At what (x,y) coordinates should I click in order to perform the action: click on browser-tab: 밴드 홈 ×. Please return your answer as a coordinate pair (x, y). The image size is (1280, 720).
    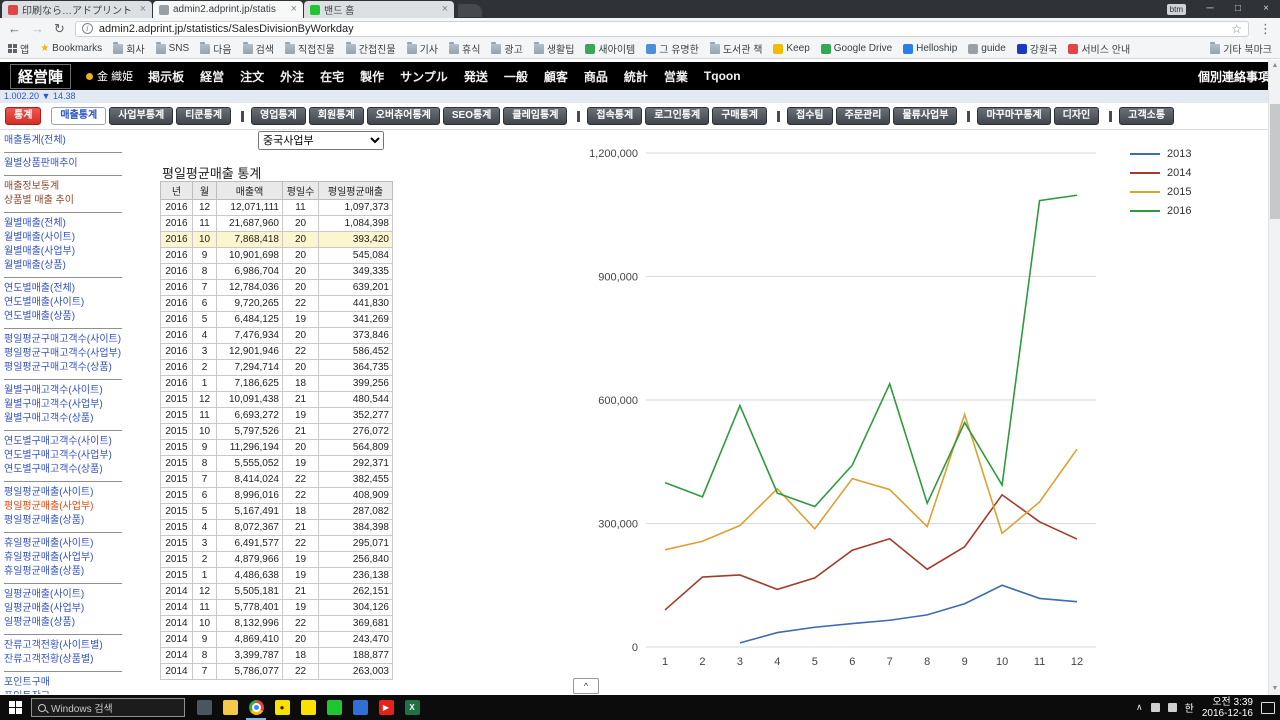
    Looking at the image, I should click on (379, 9).